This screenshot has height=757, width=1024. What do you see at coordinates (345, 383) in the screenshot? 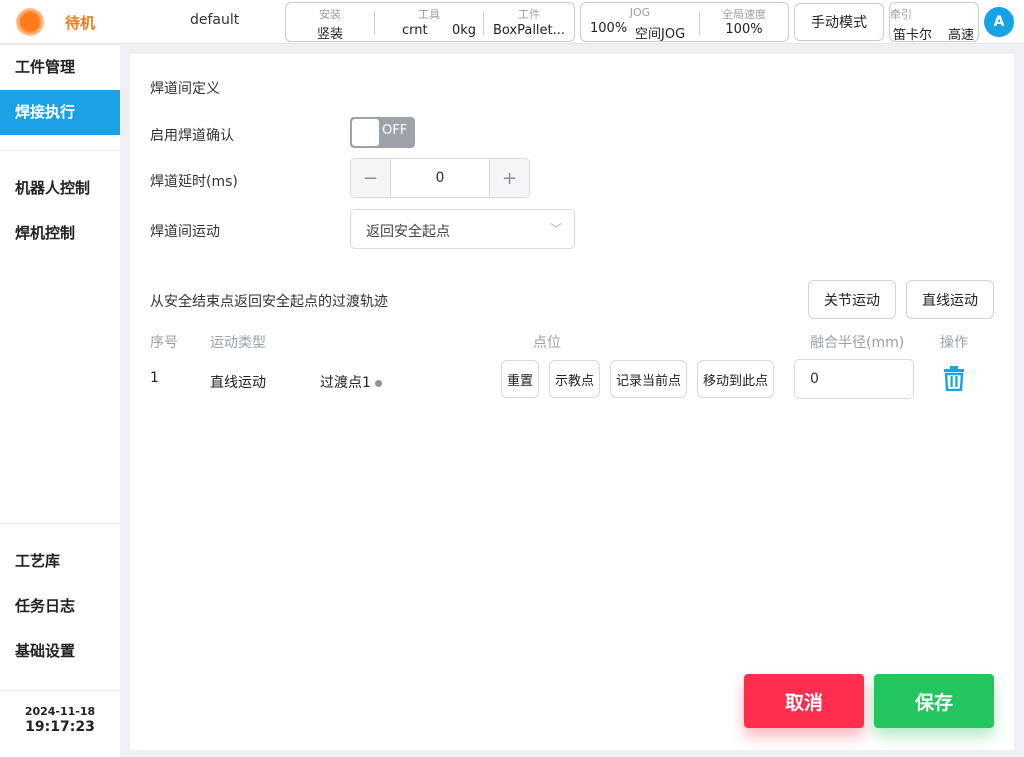
I see `point-name: 过渡点1` at bounding box center [345, 383].